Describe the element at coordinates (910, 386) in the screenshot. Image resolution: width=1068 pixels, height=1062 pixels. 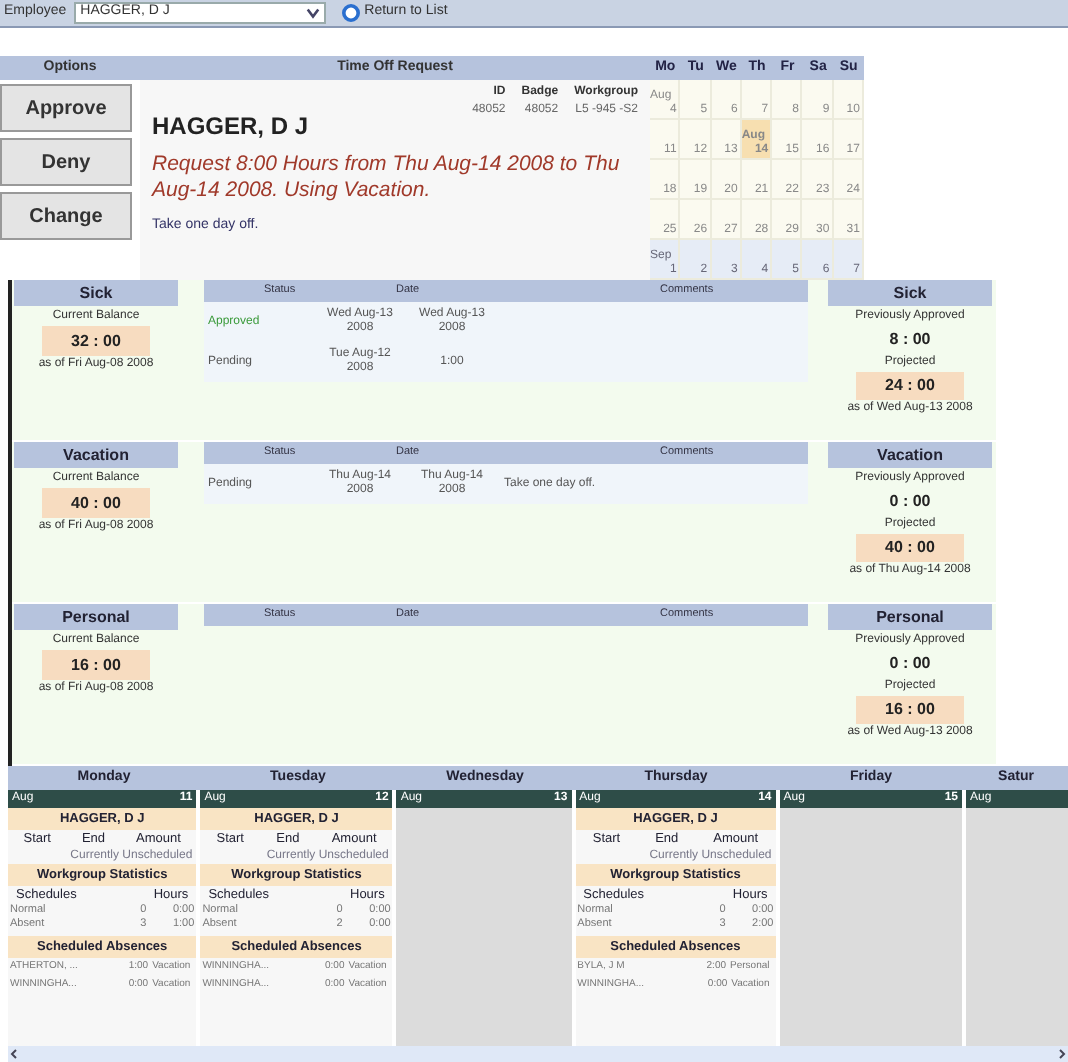
I see `projected-value: 24 : 00` at that location.